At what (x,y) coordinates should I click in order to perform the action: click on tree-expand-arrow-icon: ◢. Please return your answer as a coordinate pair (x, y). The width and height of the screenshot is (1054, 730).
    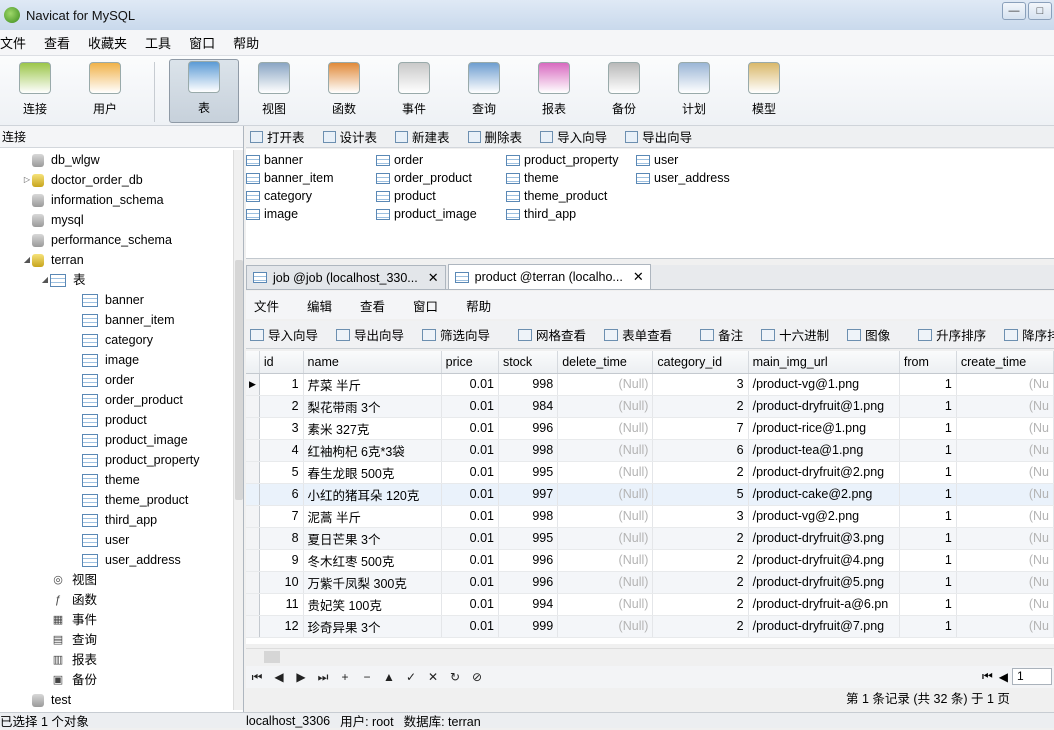
    Looking at the image, I should click on (27, 260).